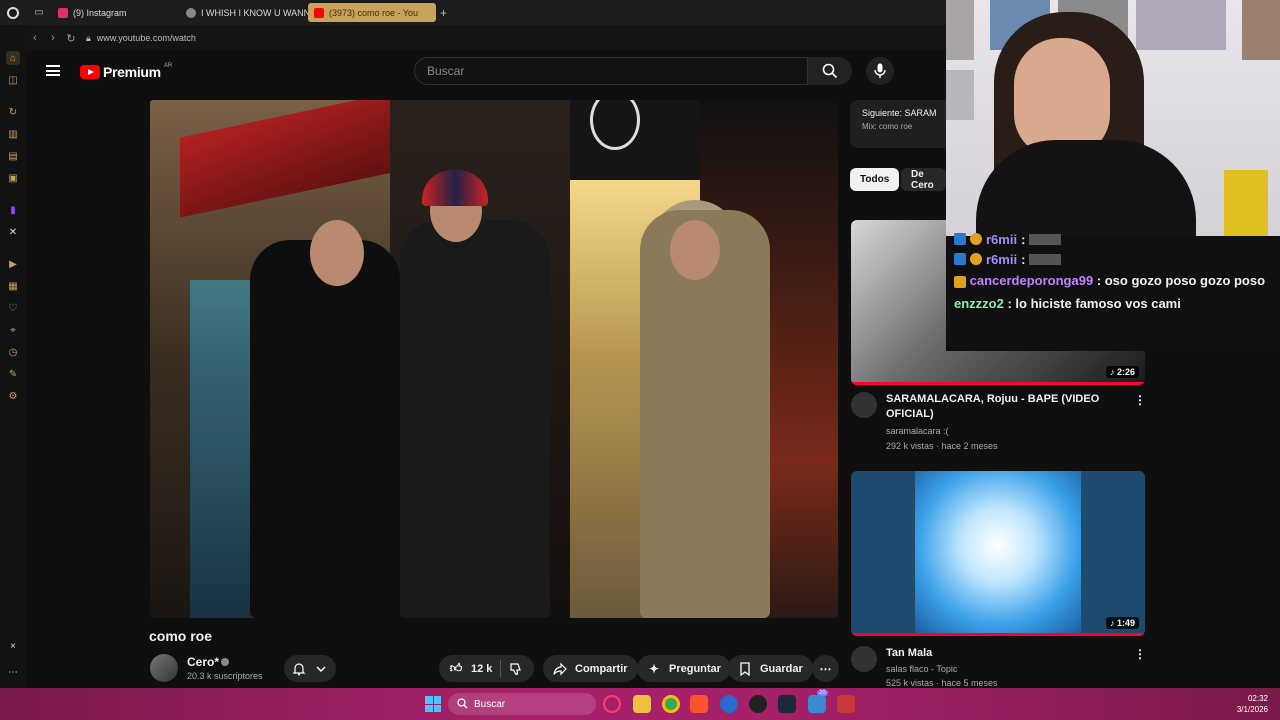  I want to click on opera-logo-icon, so click(13, 12).